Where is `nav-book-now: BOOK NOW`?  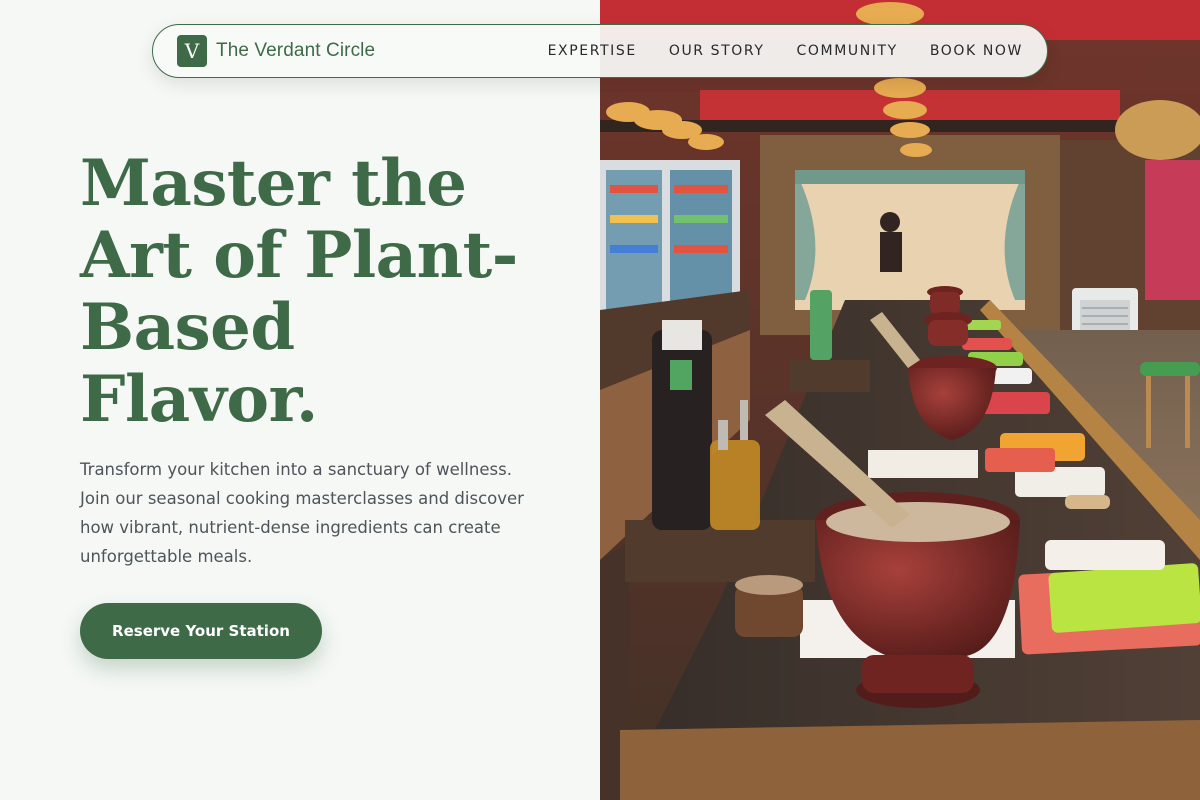
nav-book-now: BOOK NOW is located at coordinates (976, 51).